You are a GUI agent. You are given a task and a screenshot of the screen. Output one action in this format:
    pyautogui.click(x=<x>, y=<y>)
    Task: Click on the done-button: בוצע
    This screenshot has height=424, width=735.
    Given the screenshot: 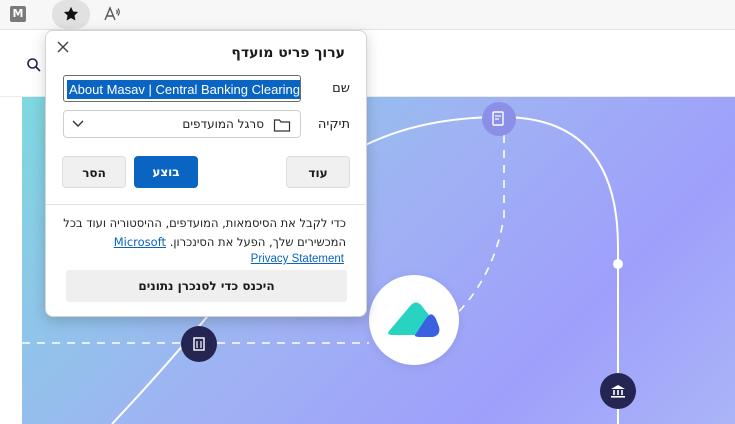 What is the action you would take?
    pyautogui.click(x=166, y=172)
    